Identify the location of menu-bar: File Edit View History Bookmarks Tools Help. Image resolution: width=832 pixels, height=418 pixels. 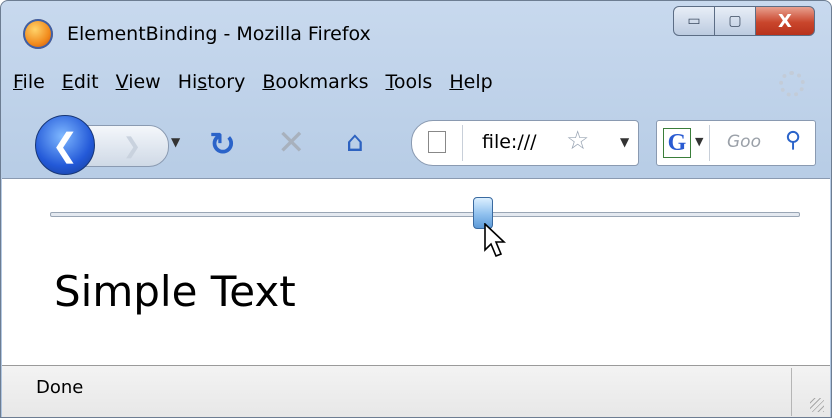
(261, 82).